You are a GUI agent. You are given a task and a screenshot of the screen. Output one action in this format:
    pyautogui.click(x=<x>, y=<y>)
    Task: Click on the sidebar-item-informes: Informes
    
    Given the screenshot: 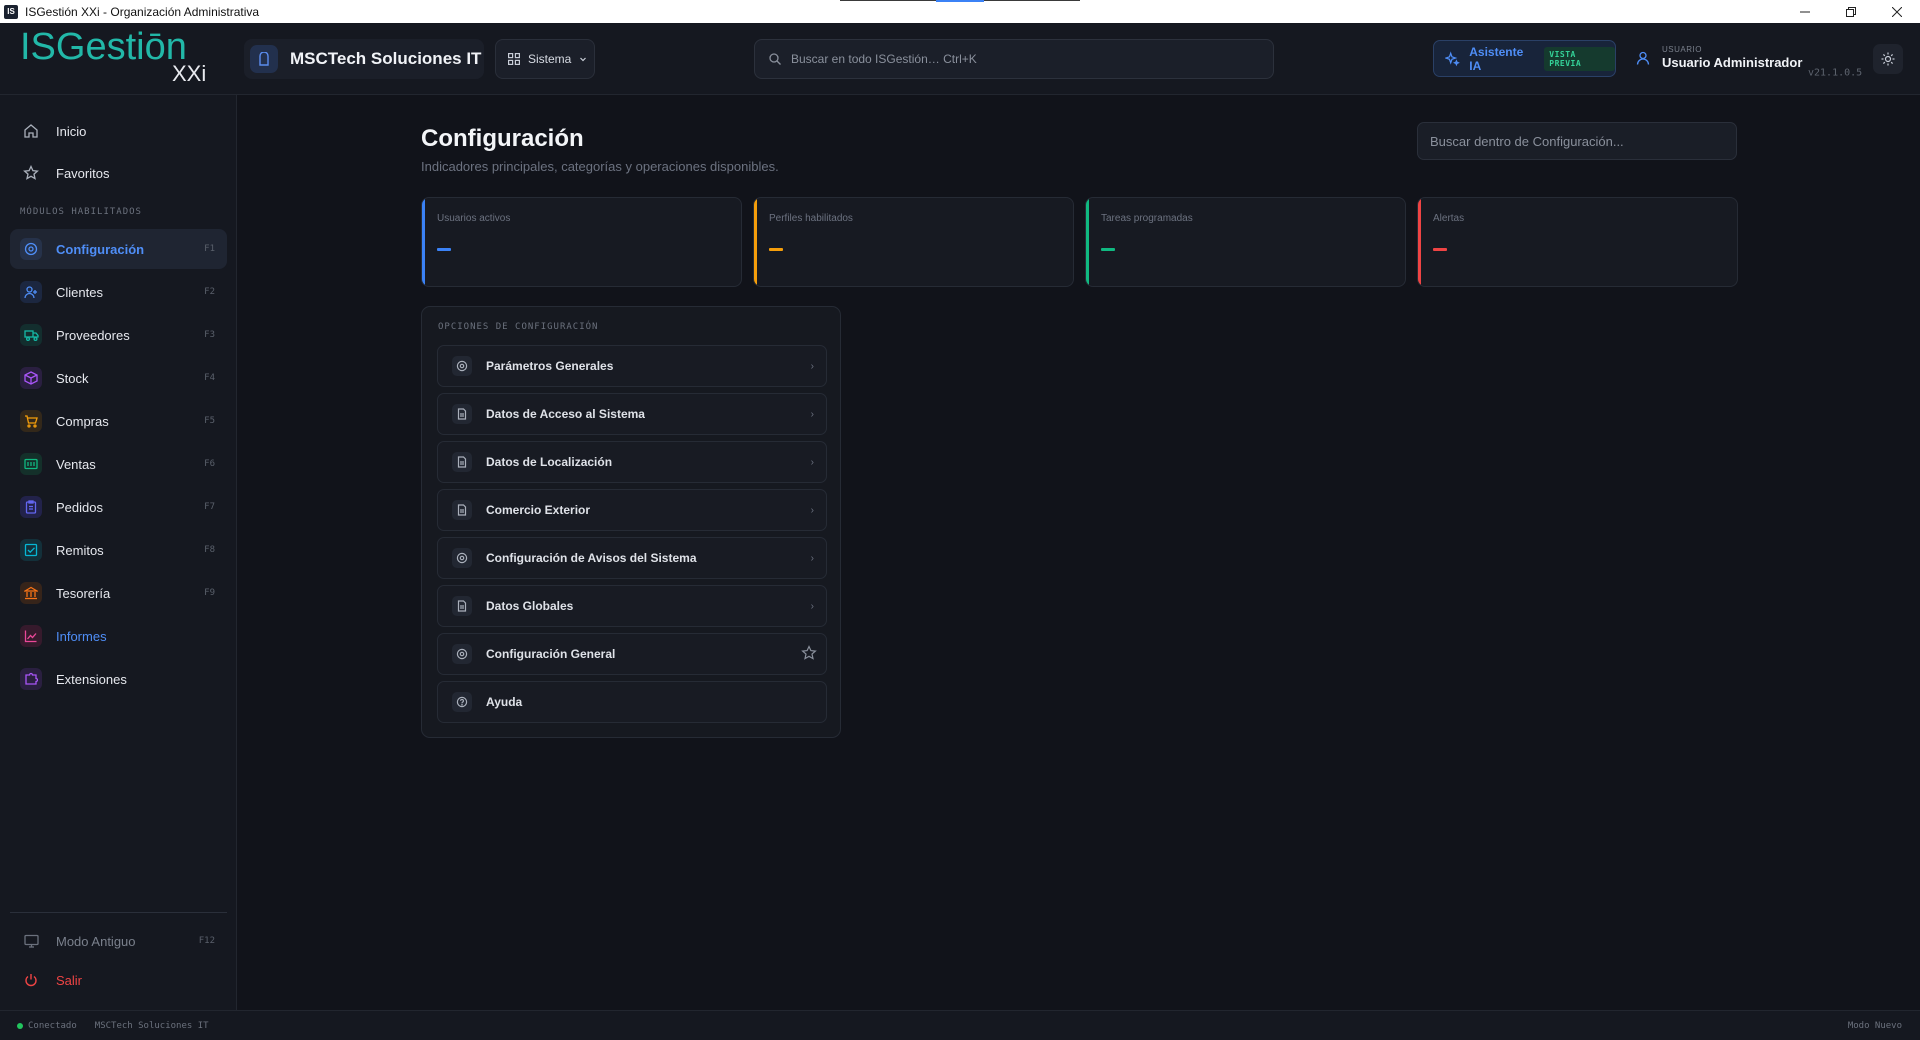 What is the action you would take?
    pyautogui.click(x=118, y=636)
    